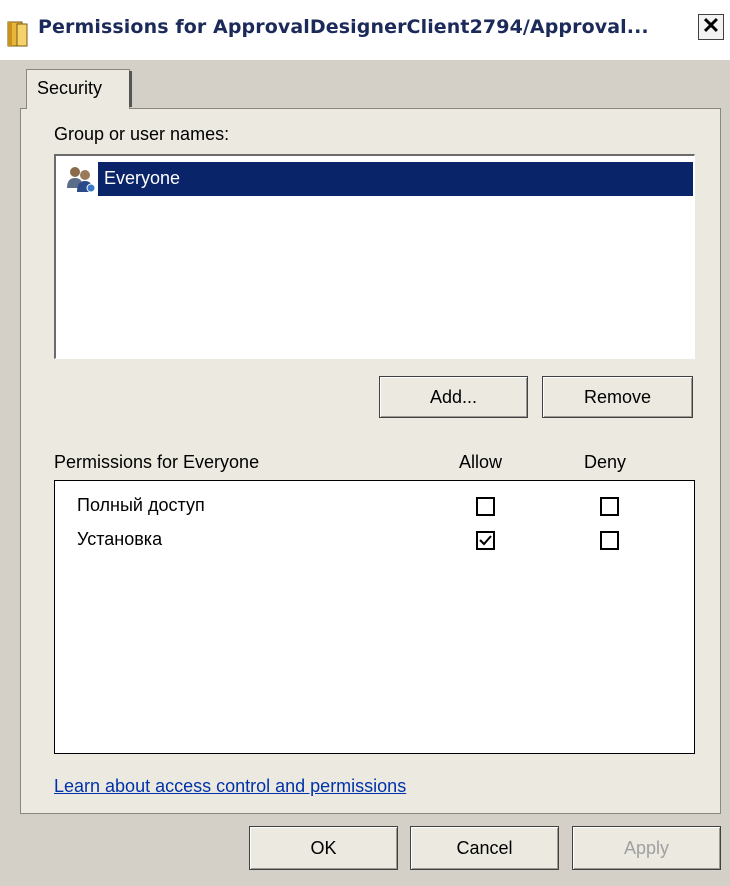  I want to click on apply-button: Apply, so click(646, 848).